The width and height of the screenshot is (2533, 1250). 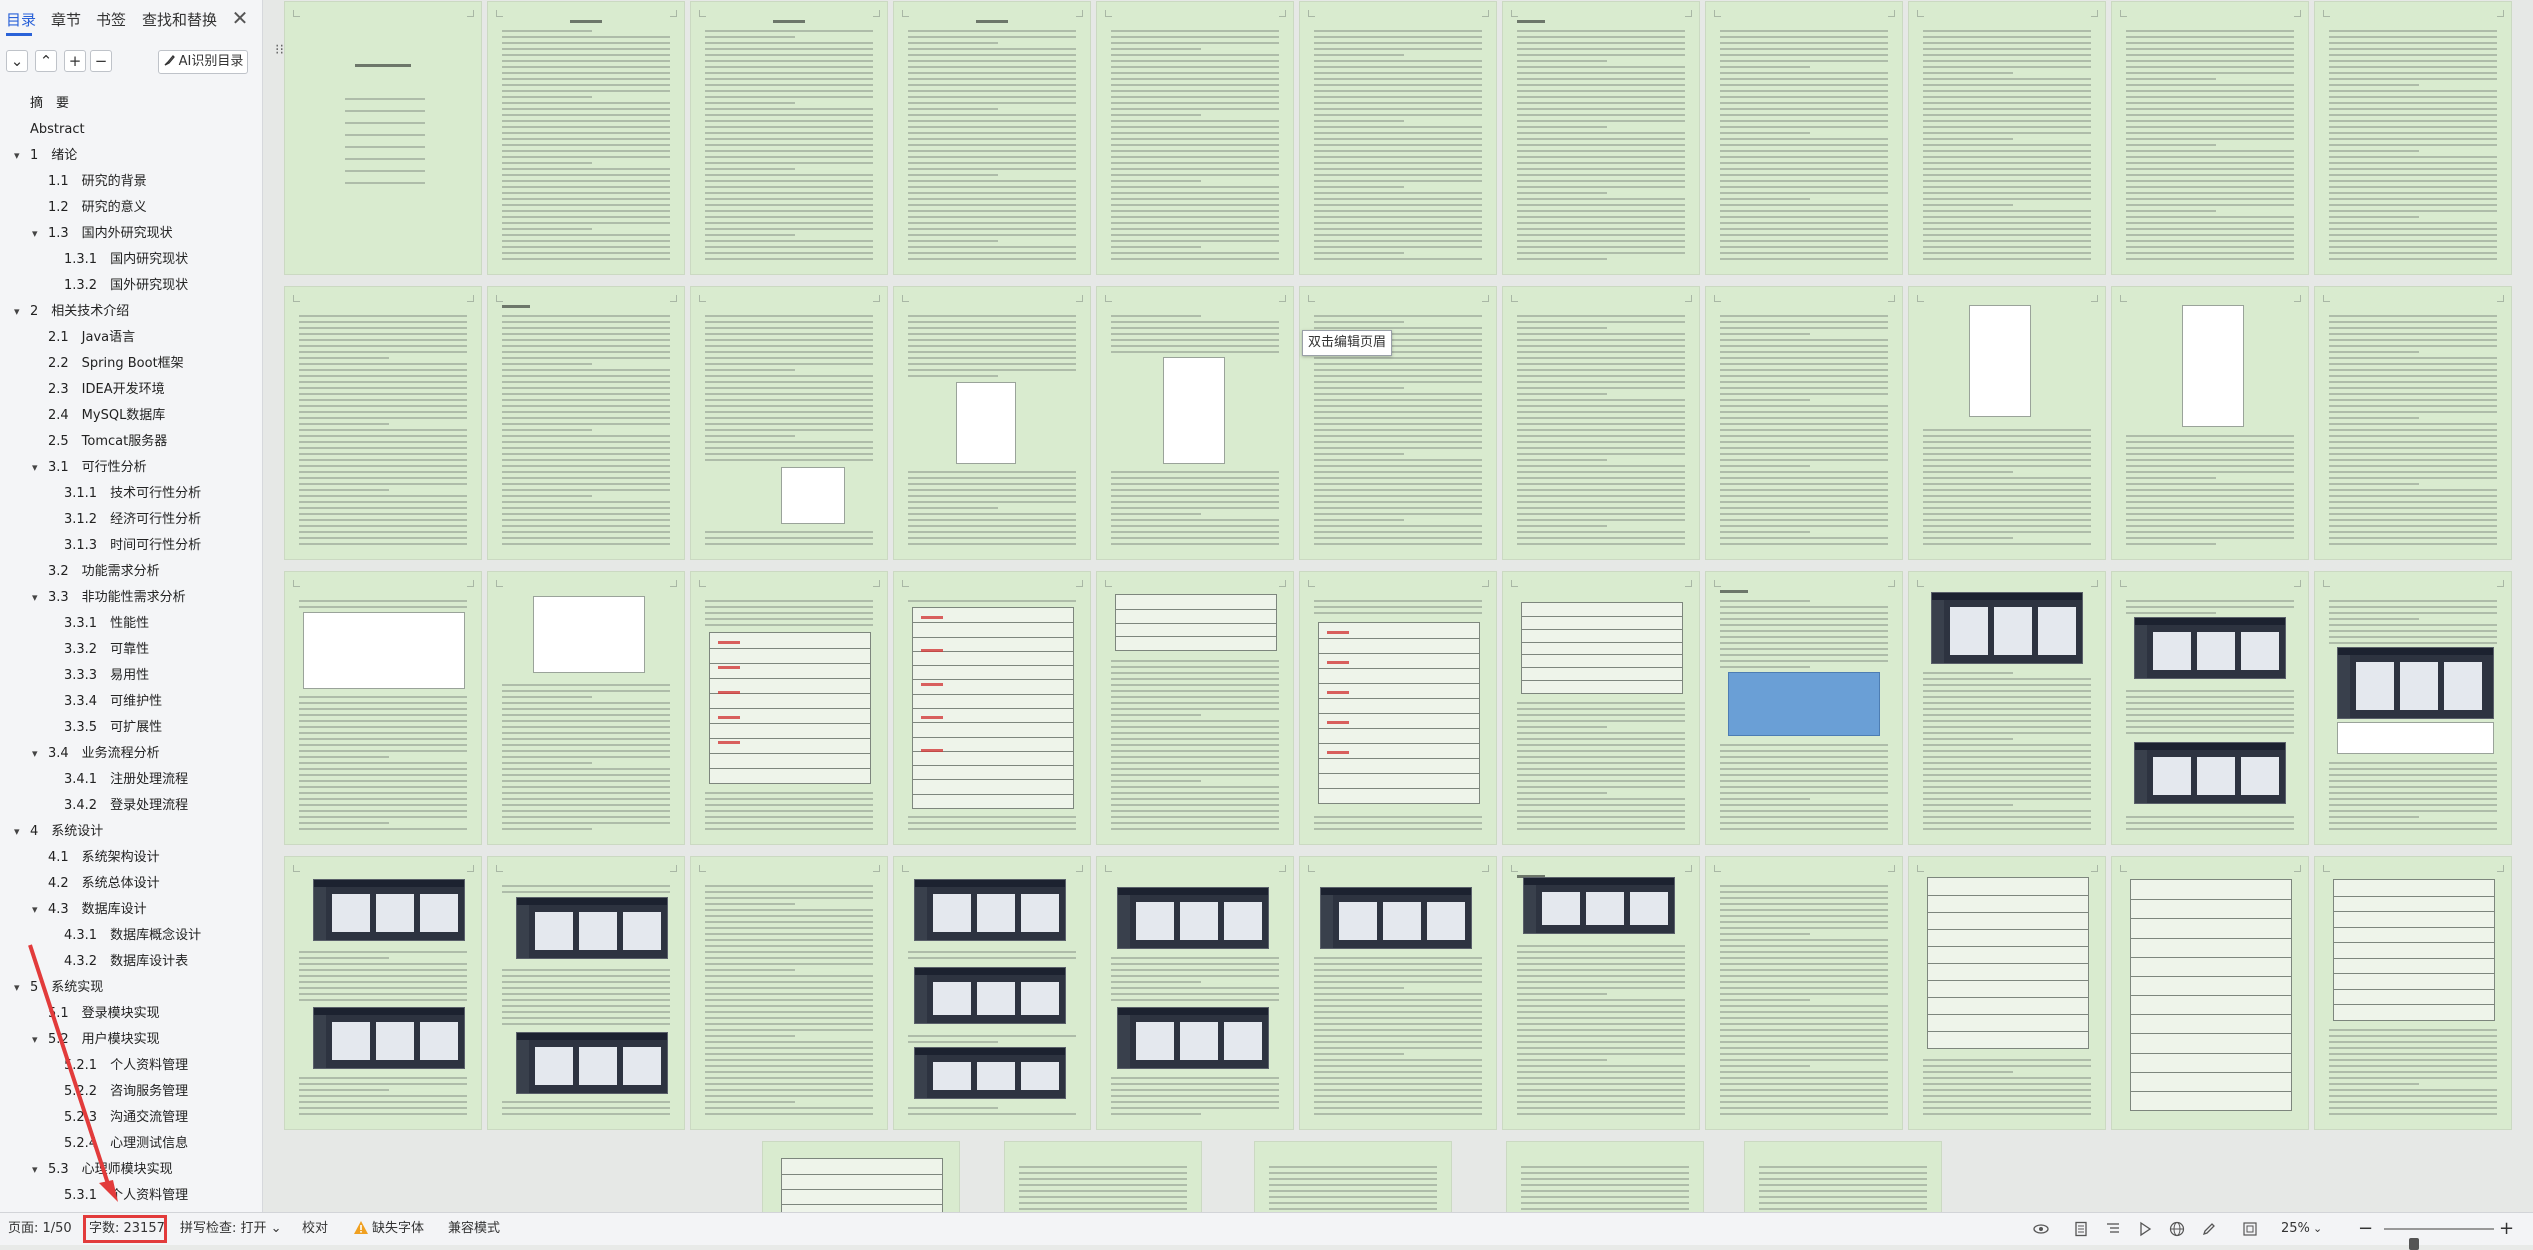 I want to click on toc-item: 5.2.1 个人资料管理, so click(x=126, y=1066).